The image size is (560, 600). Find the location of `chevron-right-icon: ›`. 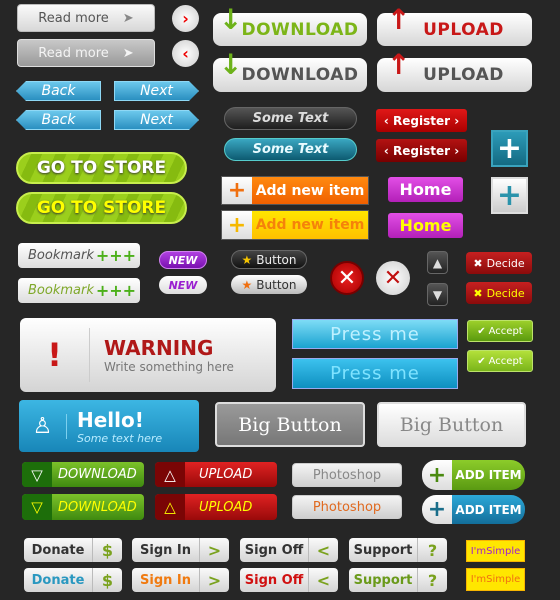

chevron-right-icon: › is located at coordinates (455, 150).